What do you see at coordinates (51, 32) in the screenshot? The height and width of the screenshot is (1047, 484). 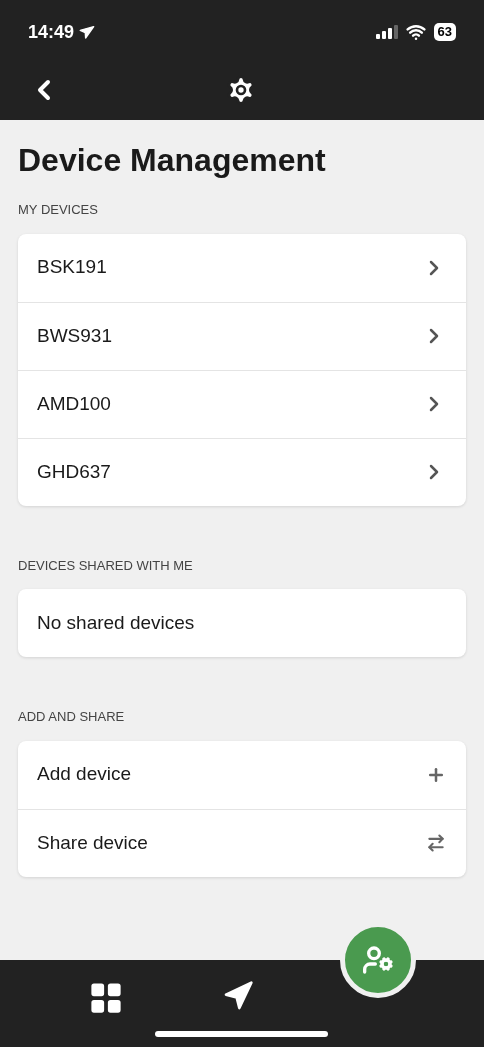 I see `status-time: 14:49` at bounding box center [51, 32].